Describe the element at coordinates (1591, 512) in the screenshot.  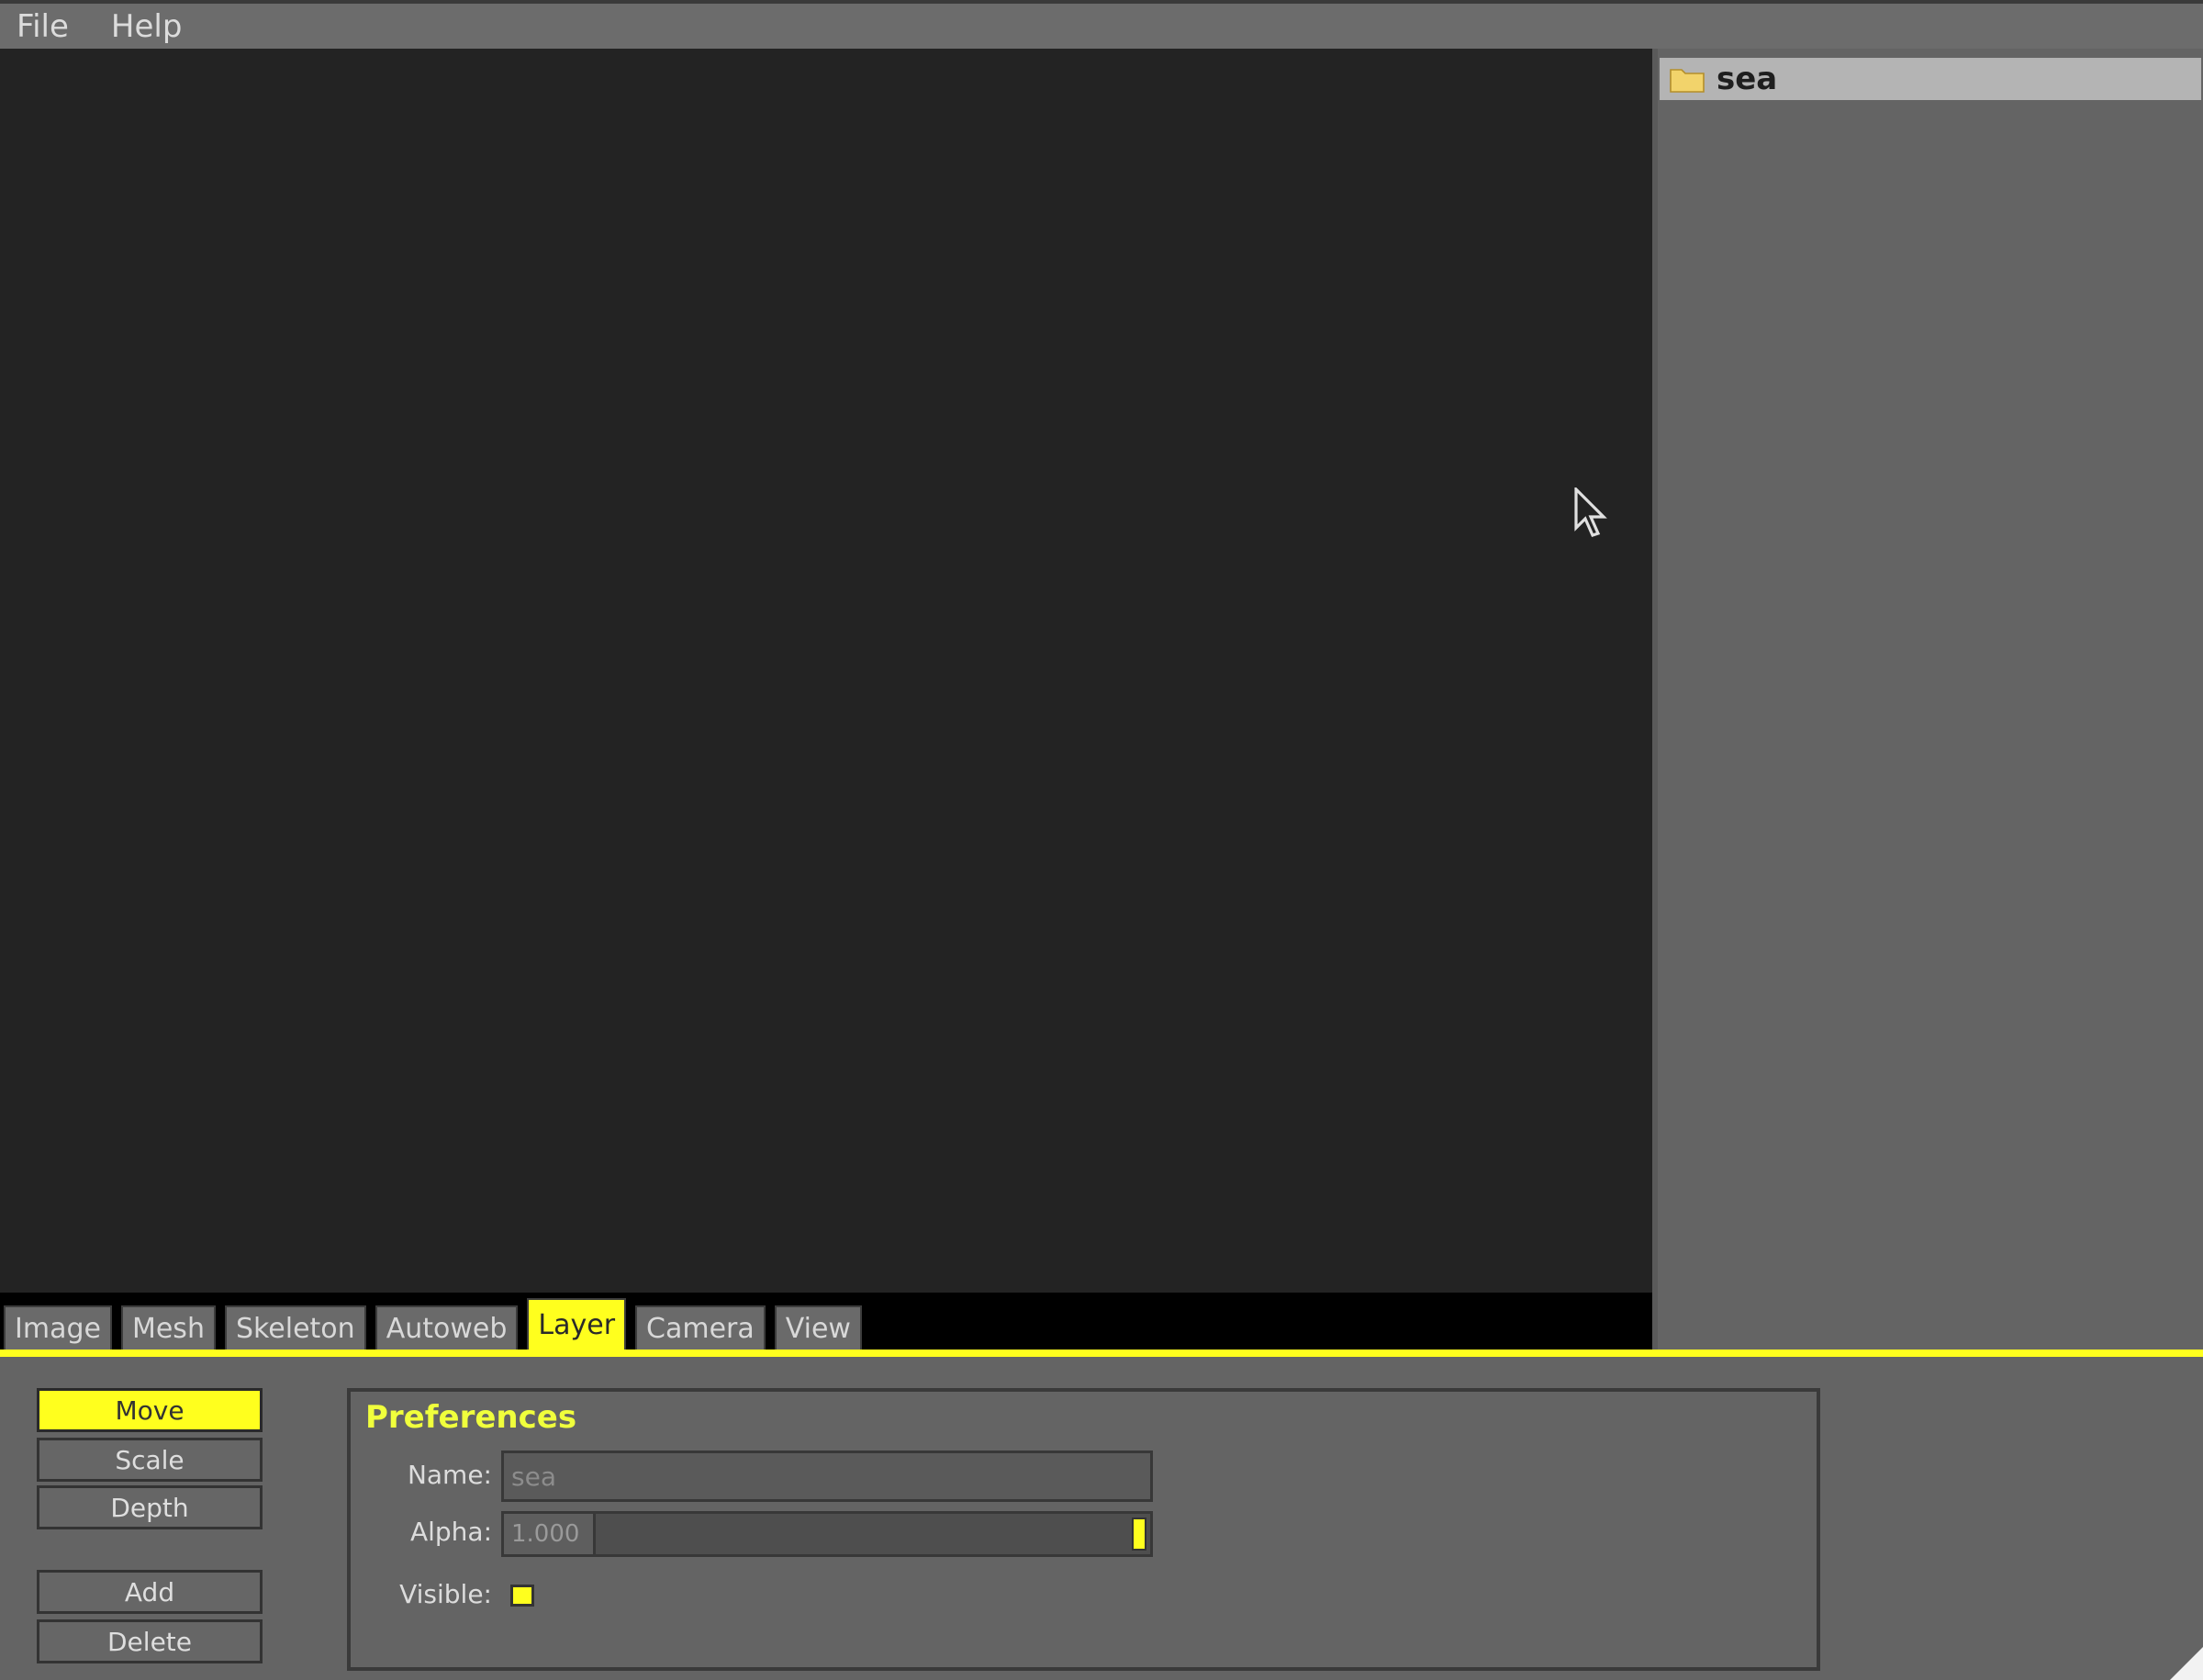
I see `mouse-cursor-icon` at that location.